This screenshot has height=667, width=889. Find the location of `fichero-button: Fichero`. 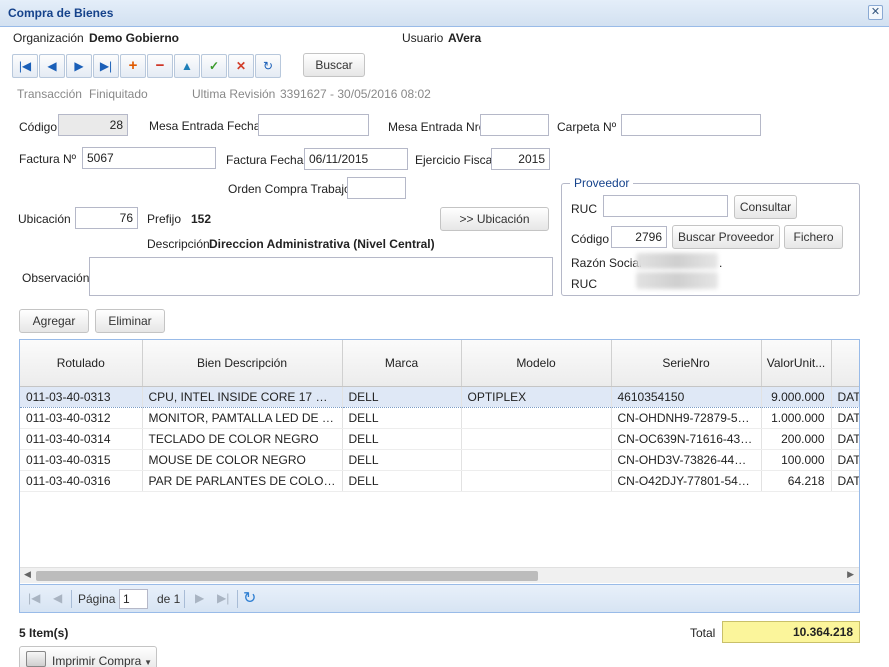

fichero-button: Fichero is located at coordinates (813, 237).